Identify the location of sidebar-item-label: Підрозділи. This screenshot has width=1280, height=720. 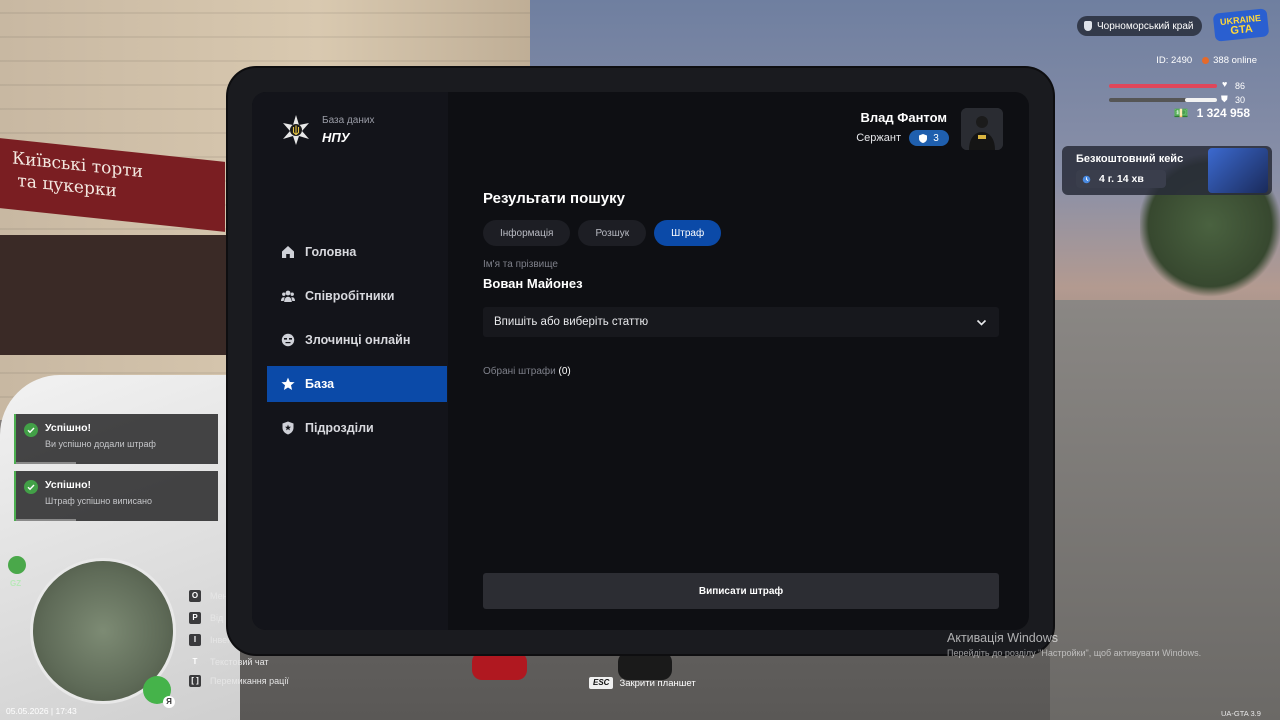
(339, 428).